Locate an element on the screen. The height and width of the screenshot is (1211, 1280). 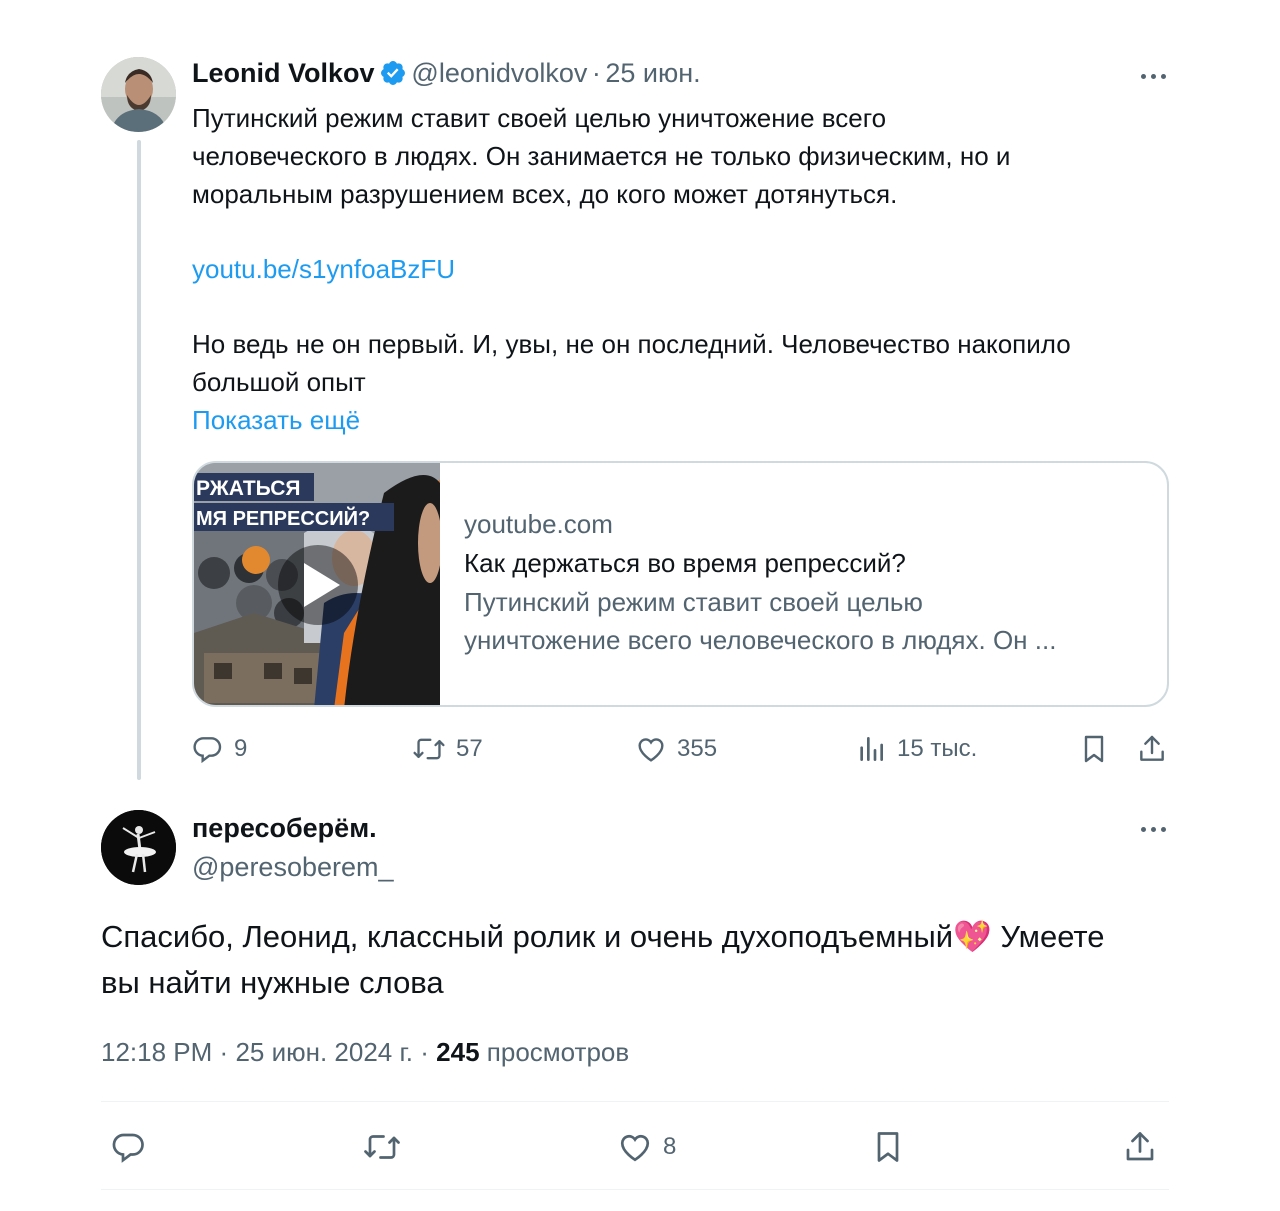
thread-line is located at coordinates (139, 460).